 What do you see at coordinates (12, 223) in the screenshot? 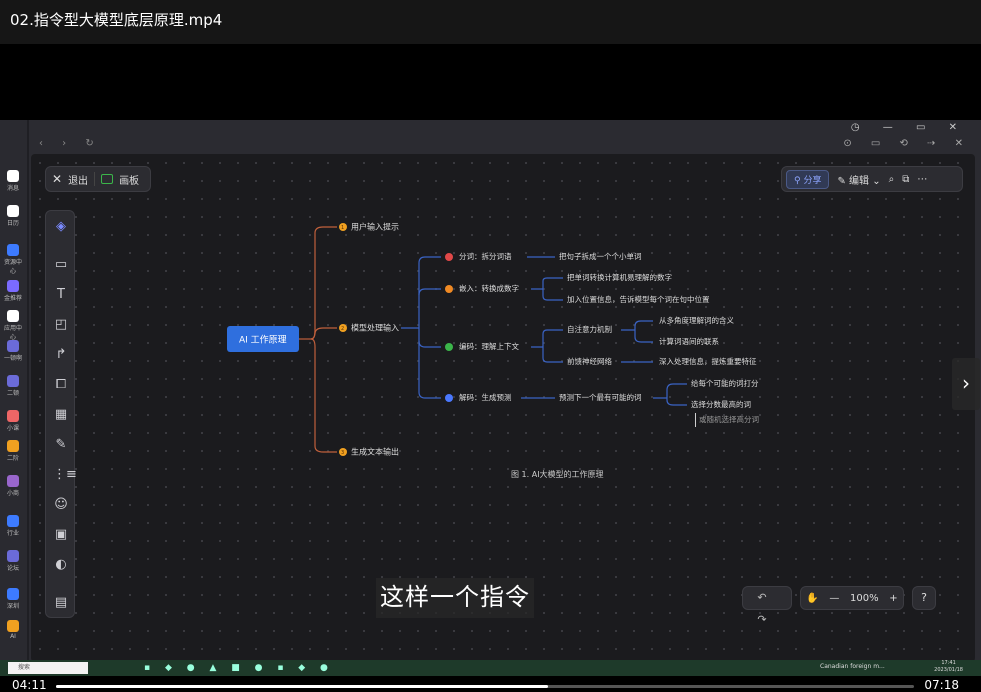
I see `rail-item-label: 日历` at bounding box center [12, 223].